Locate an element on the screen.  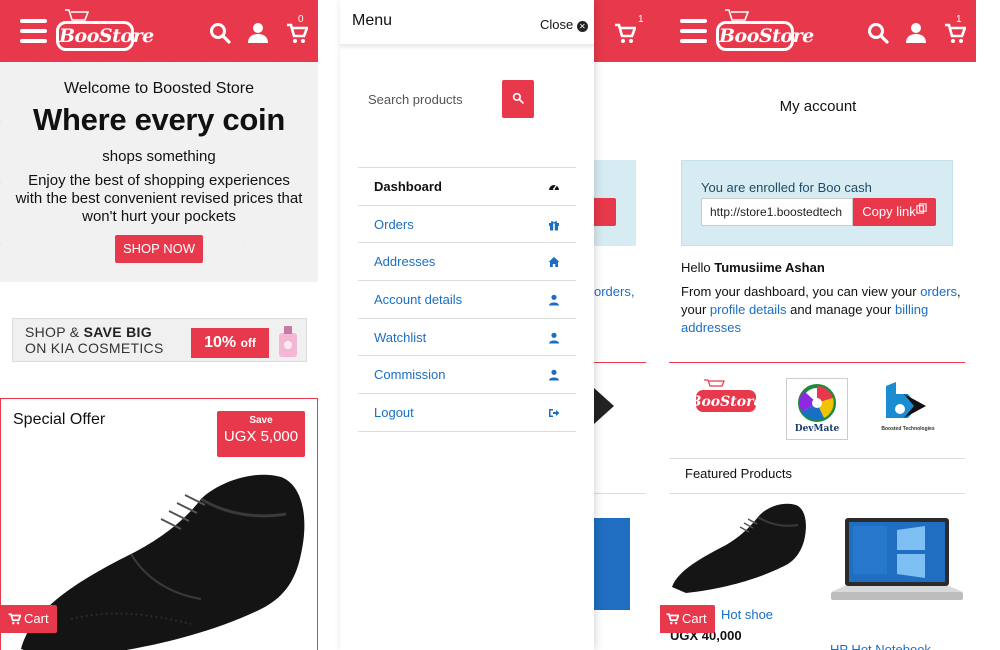
copy-link-button-partial is located at coordinates (605, 212).